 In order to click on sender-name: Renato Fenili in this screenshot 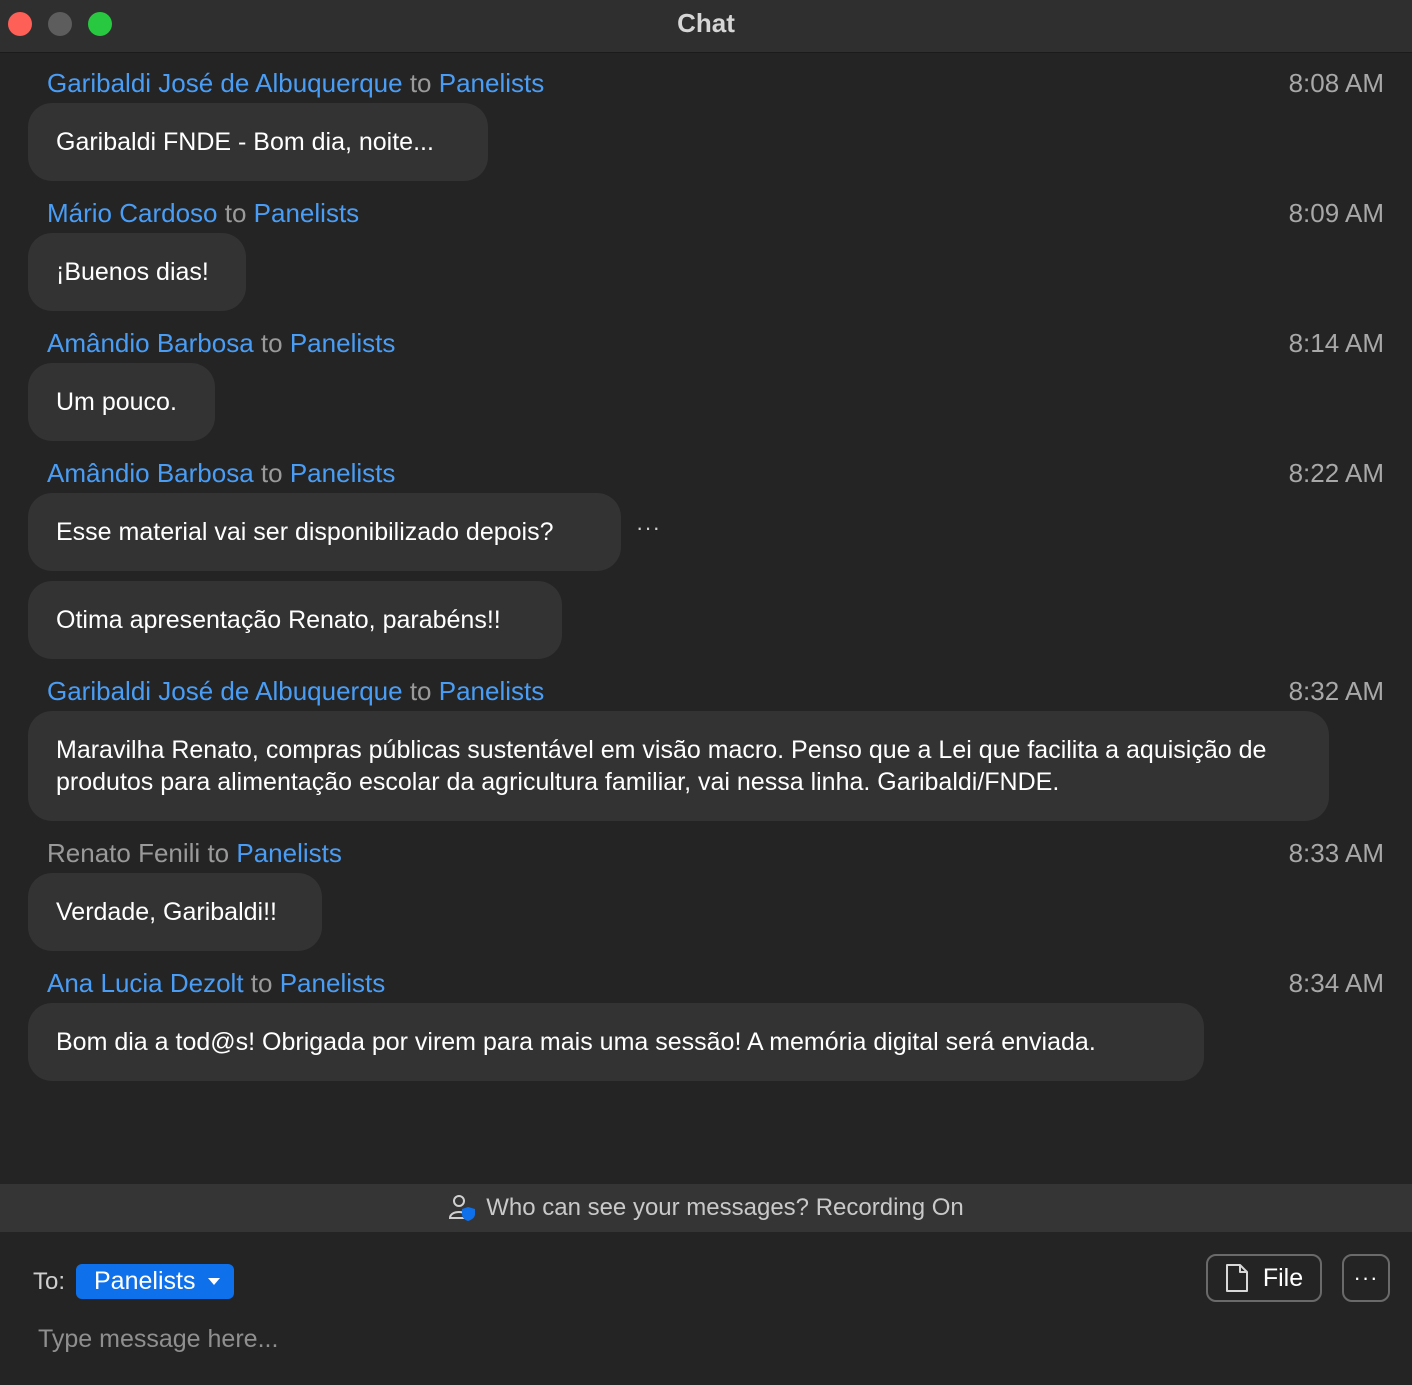, I will do `click(123, 853)`.